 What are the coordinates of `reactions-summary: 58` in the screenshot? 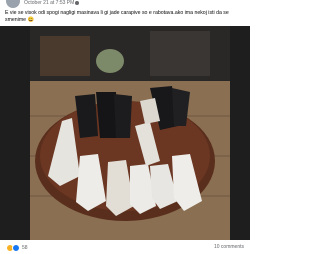 It's located at (17, 248).